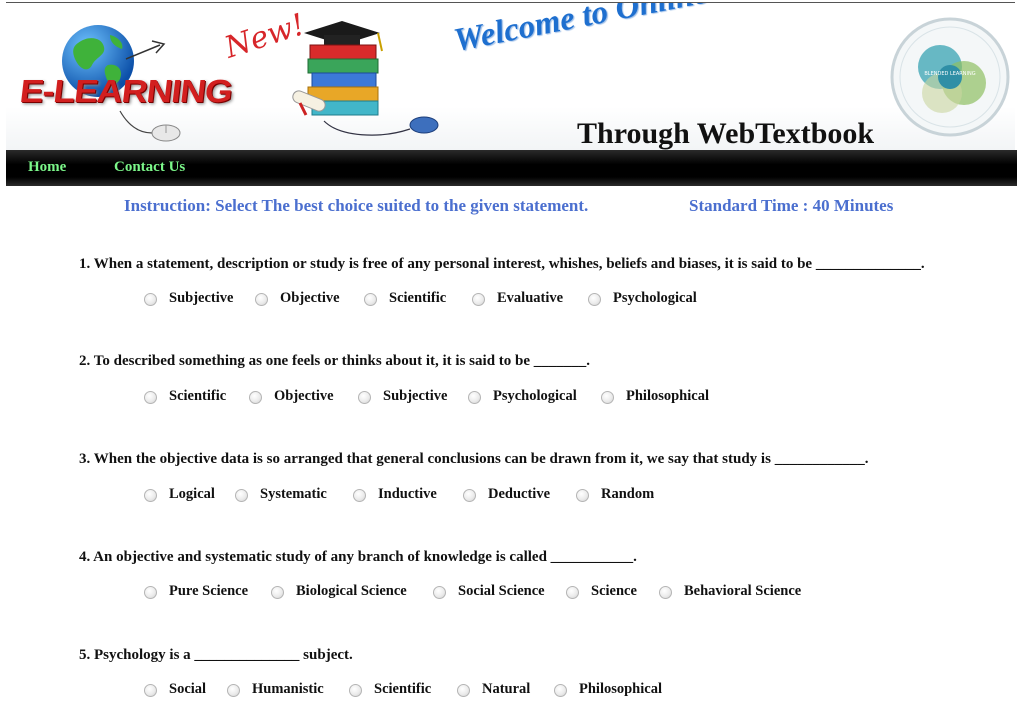 Image resolution: width=1017 pixels, height=712 pixels. Describe the element at coordinates (628, 494) in the screenshot. I see `option-label: Random` at that location.